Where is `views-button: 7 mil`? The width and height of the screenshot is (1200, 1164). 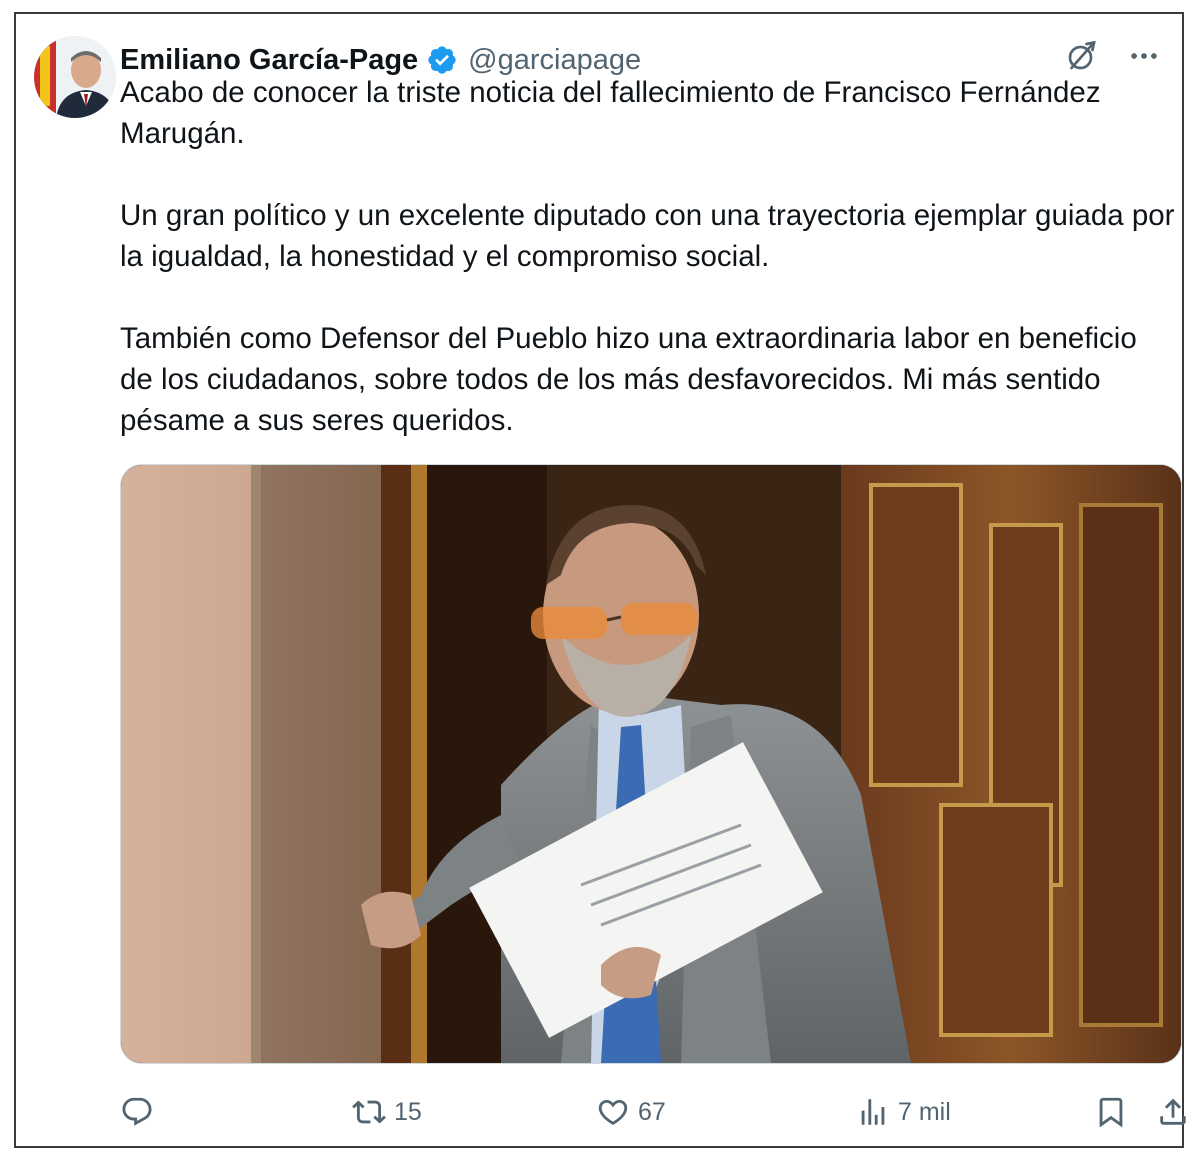 views-button: 7 mil is located at coordinates (903, 1112).